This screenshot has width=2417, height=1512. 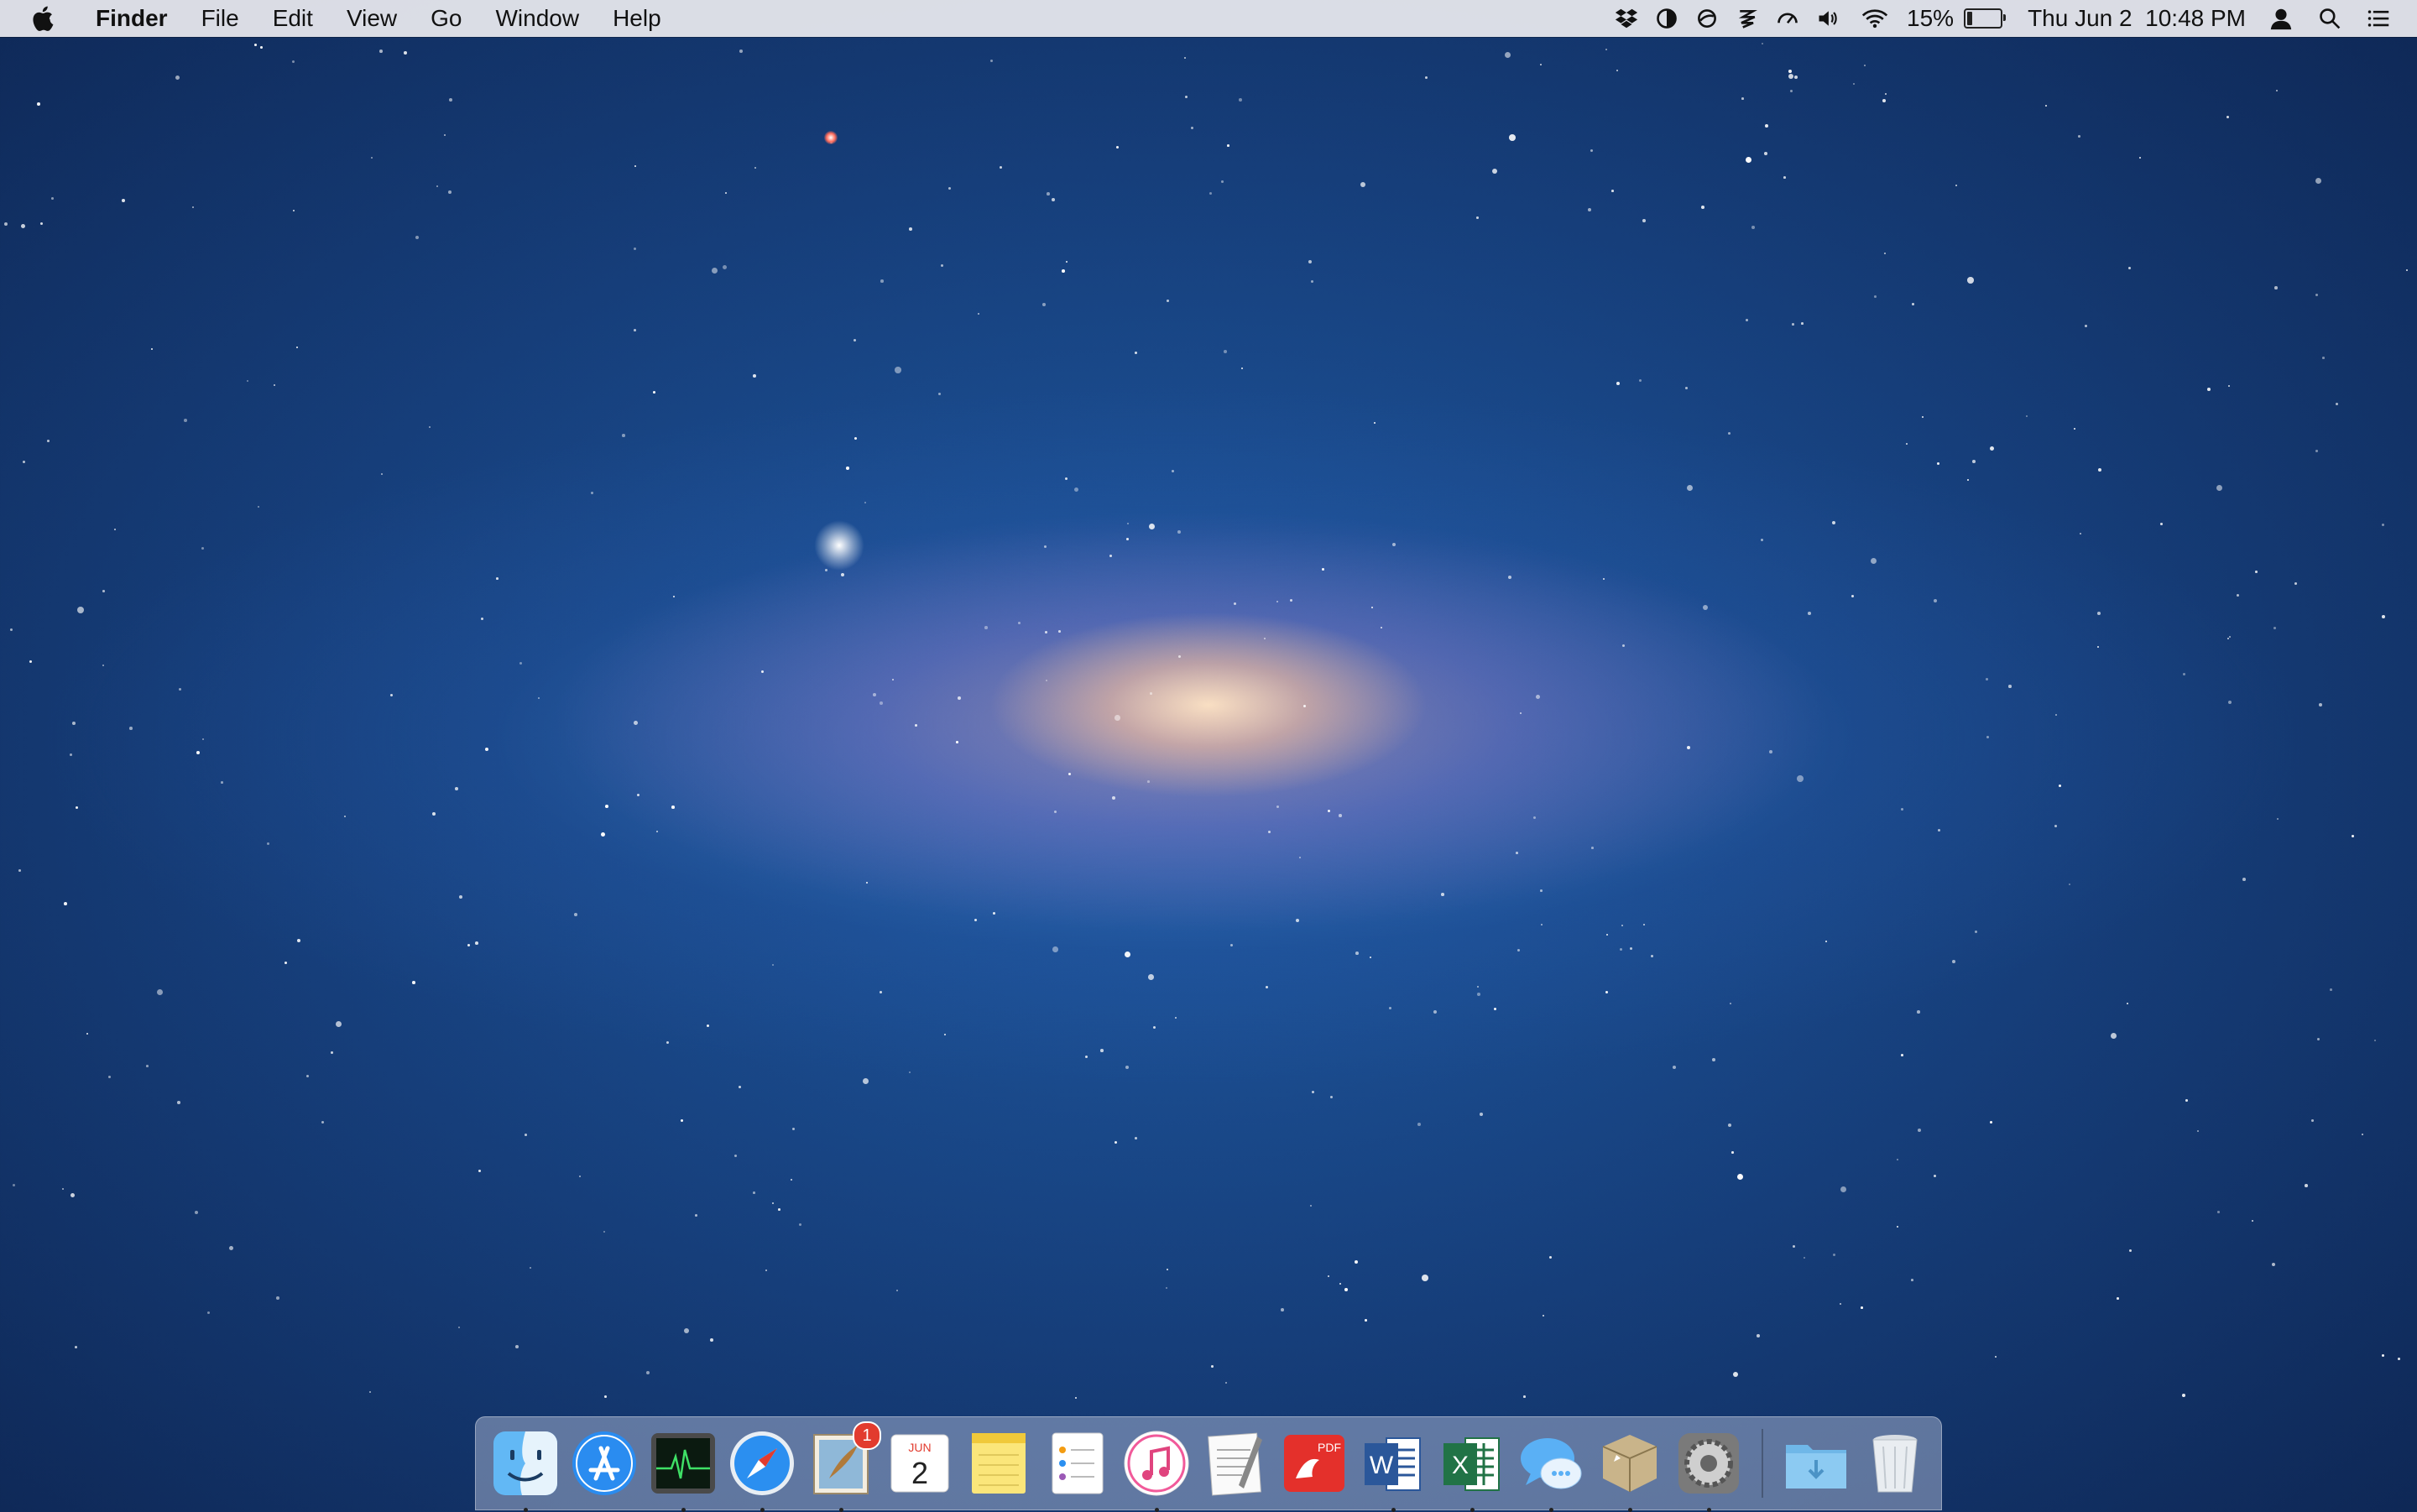 I want to click on red-star, so click(x=831, y=137).